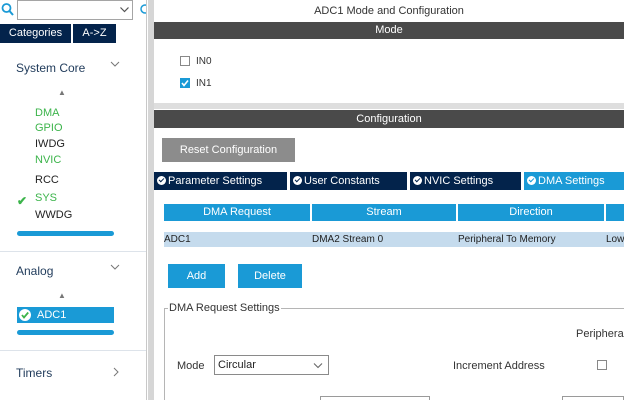 The width and height of the screenshot is (624, 400). I want to click on tab-dma-settings-label: DMA Settings, so click(571, 181).